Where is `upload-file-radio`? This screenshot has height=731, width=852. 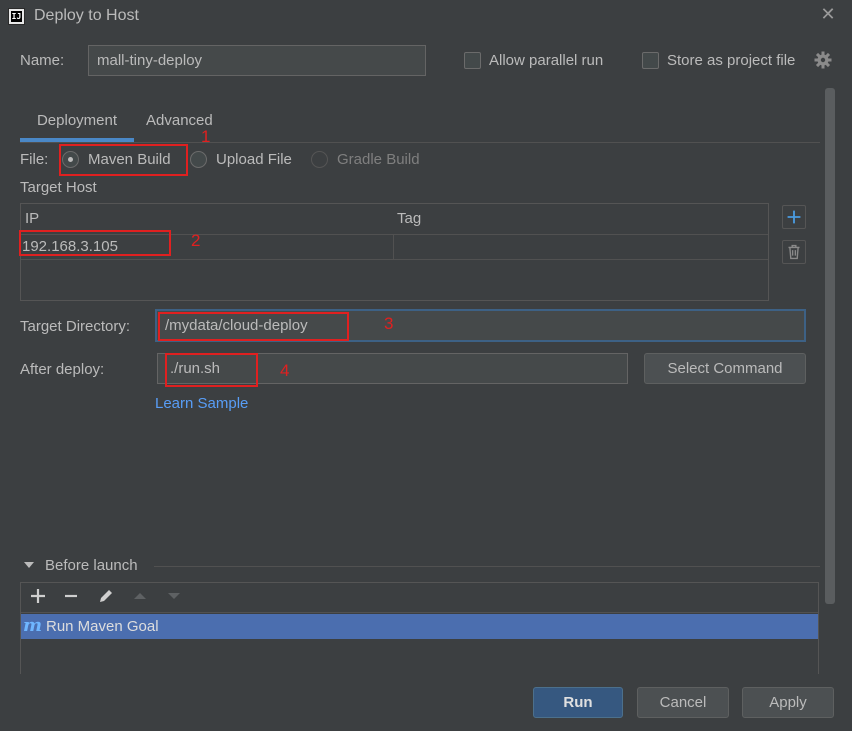 upload-file-radio is located at coordinates (198, 159).